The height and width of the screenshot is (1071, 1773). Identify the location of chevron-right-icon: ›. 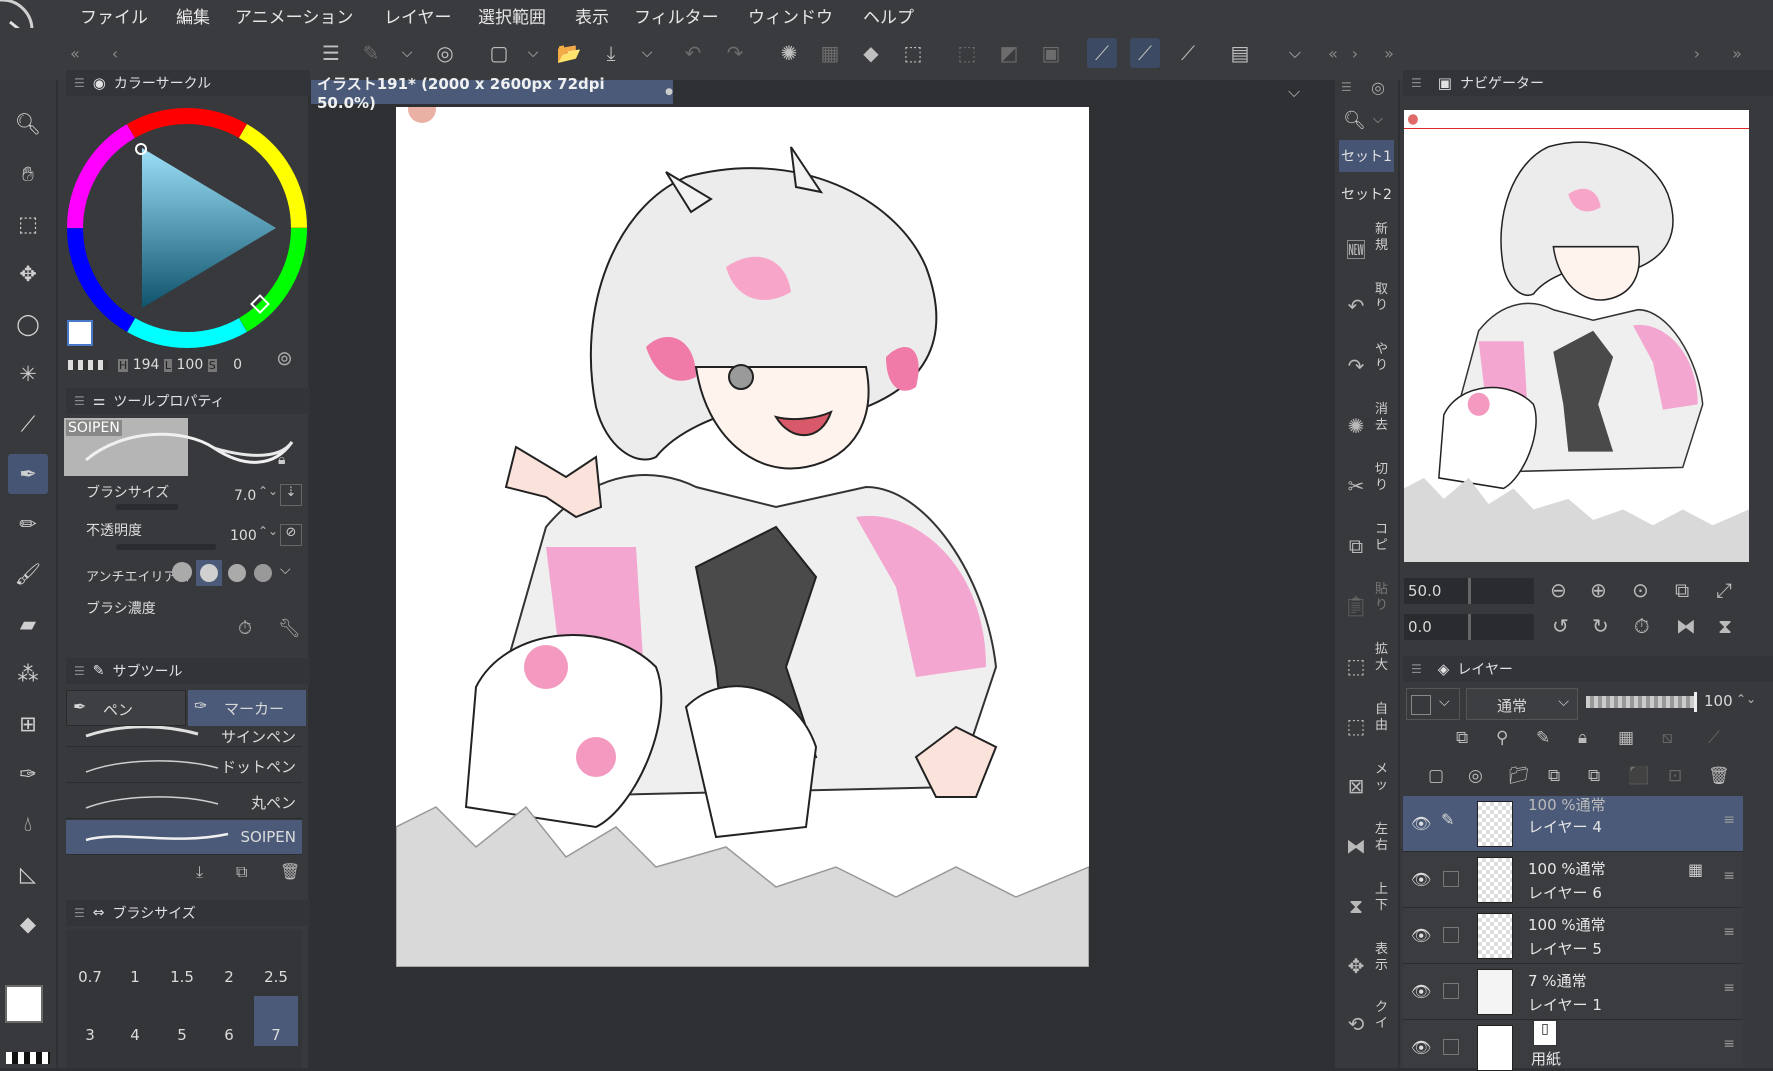
(1697, 53).